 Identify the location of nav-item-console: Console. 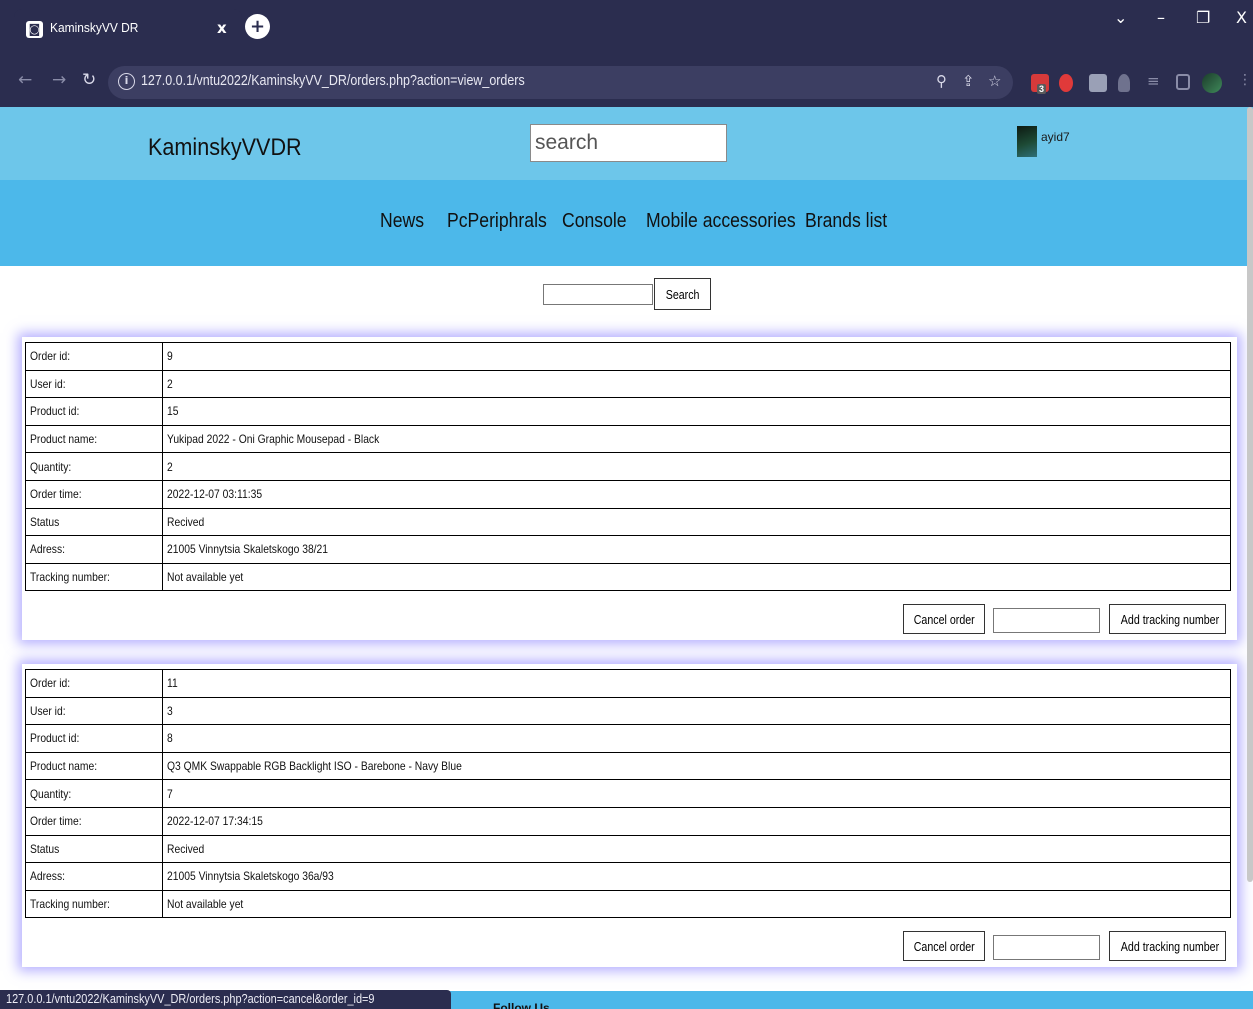
(594, 221).